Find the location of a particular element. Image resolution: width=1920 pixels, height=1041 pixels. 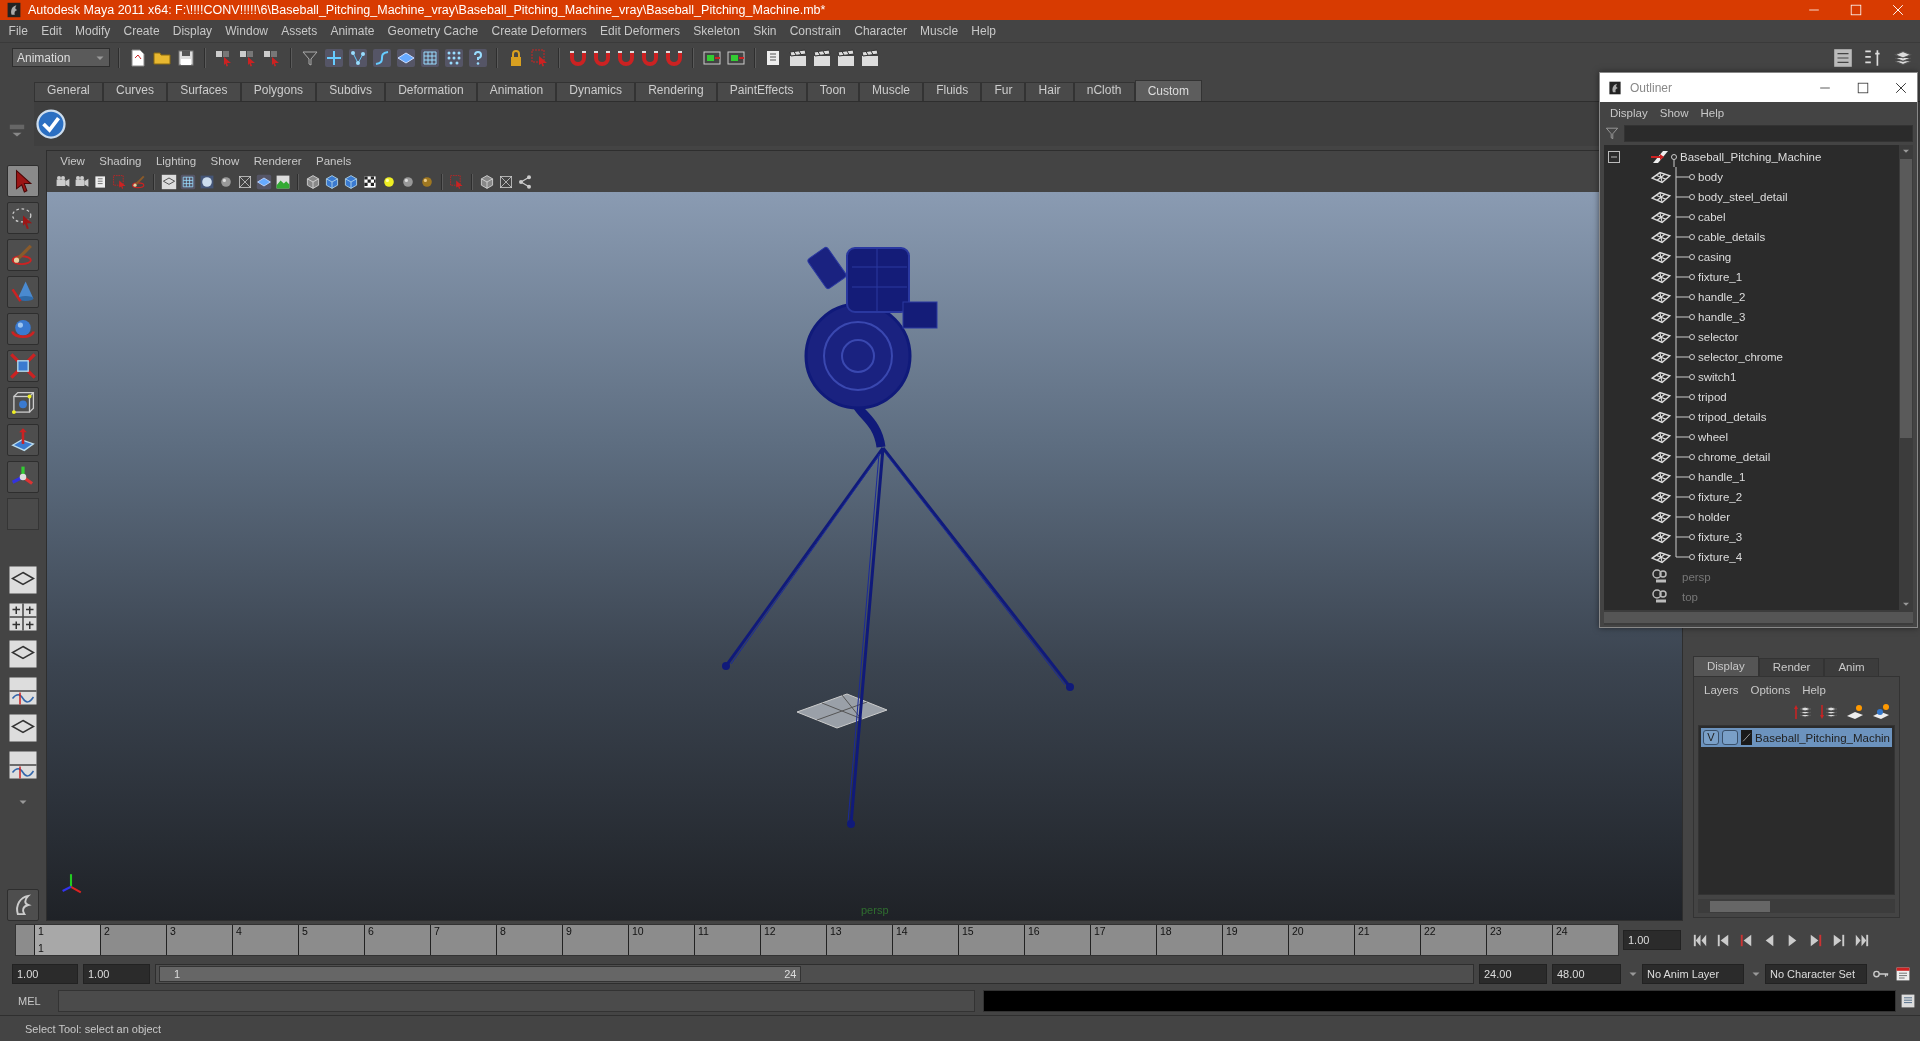

shelf-tab: Curves is located at coordinates (135, 91).